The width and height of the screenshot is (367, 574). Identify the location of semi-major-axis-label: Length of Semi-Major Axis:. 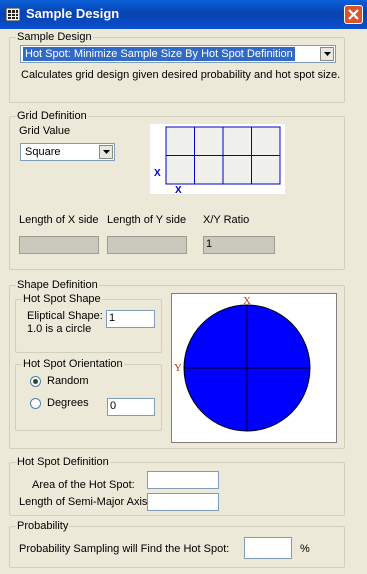
(85, 502).